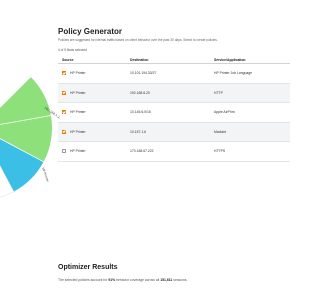  I want to click on row-service: Madoint, so click(220, 131).